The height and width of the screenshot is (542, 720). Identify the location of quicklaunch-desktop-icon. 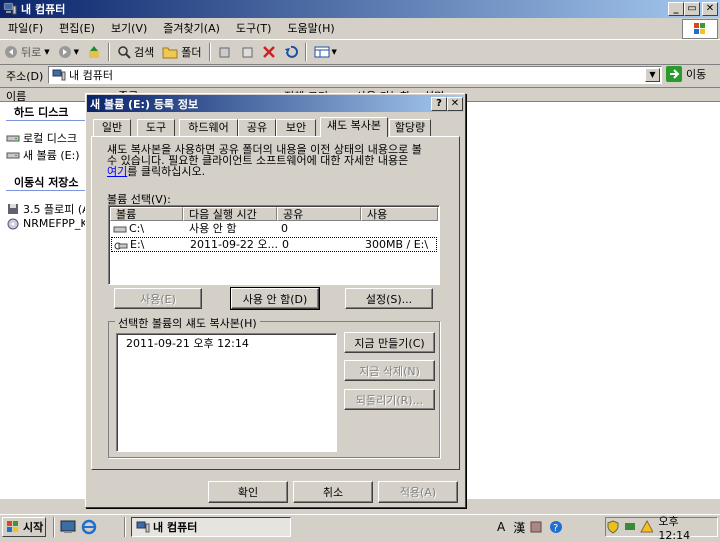
(68, 528).